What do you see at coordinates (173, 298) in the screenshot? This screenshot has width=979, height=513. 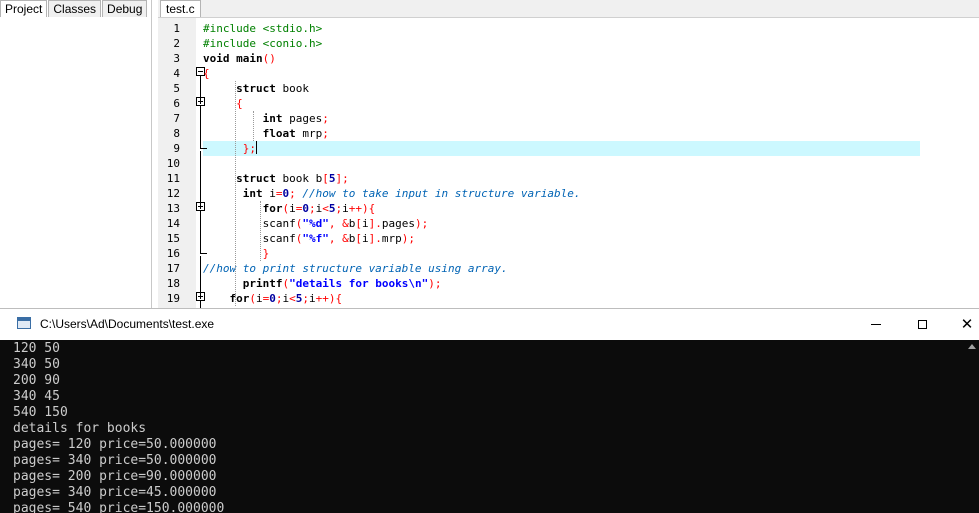 I see `line-number: 19` at bounding box center [173, 298].